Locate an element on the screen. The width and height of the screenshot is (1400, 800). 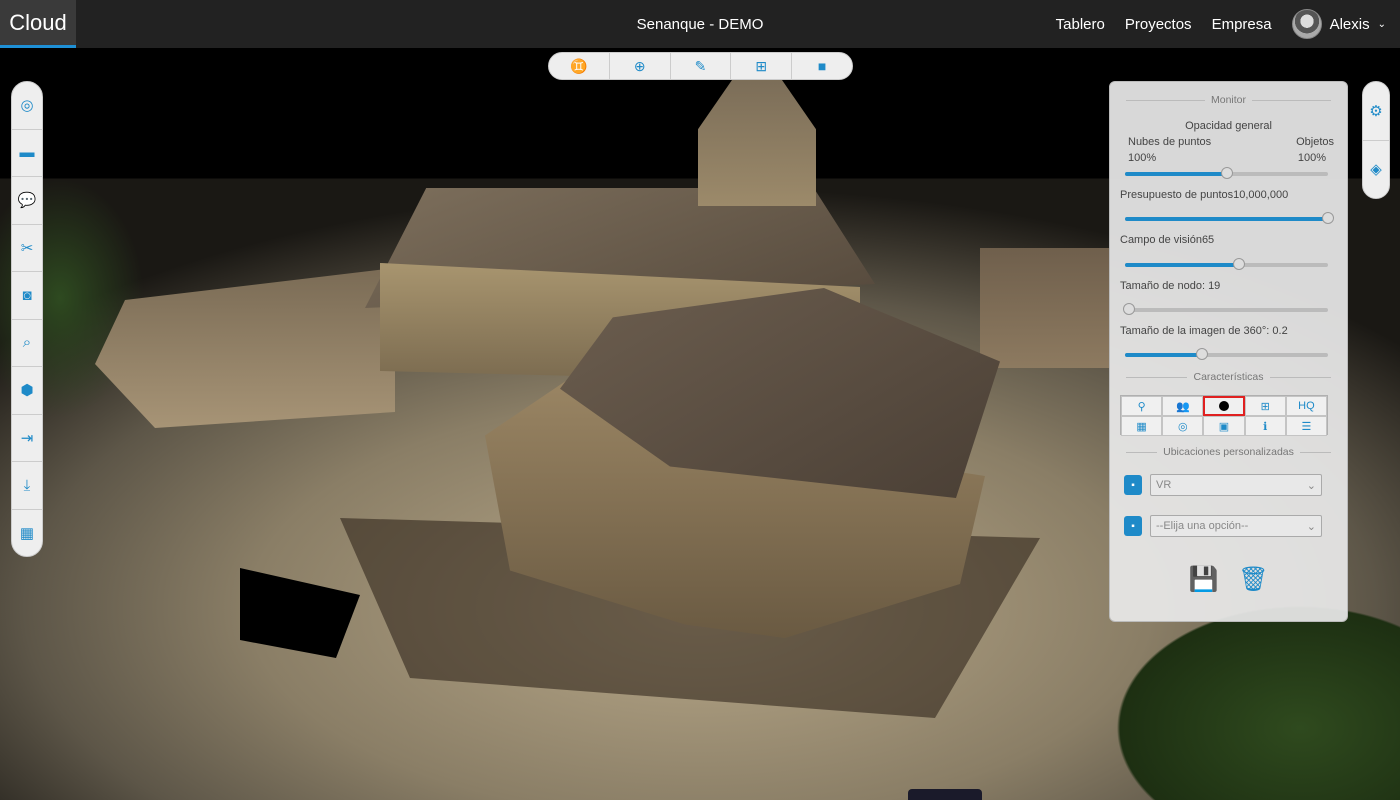
scene-bell-tower is located at coordinates (757, 142).